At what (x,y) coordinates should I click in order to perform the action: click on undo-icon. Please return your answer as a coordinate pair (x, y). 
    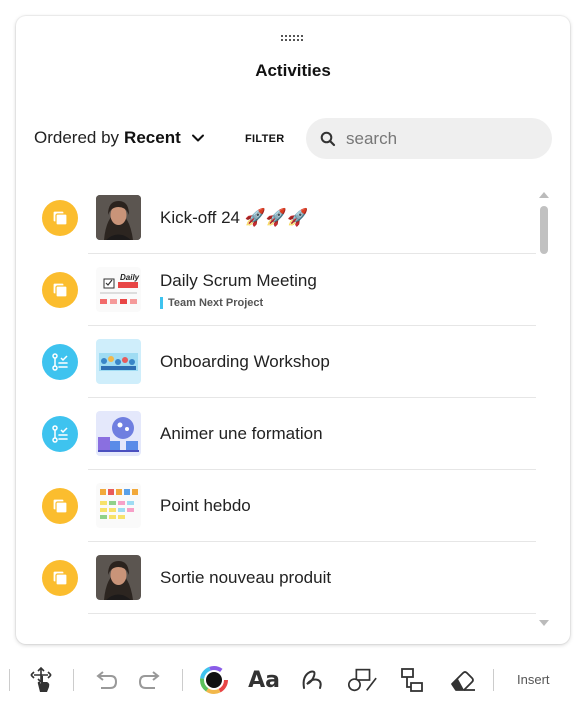
    Looking at the image, I should click on (105, 680).